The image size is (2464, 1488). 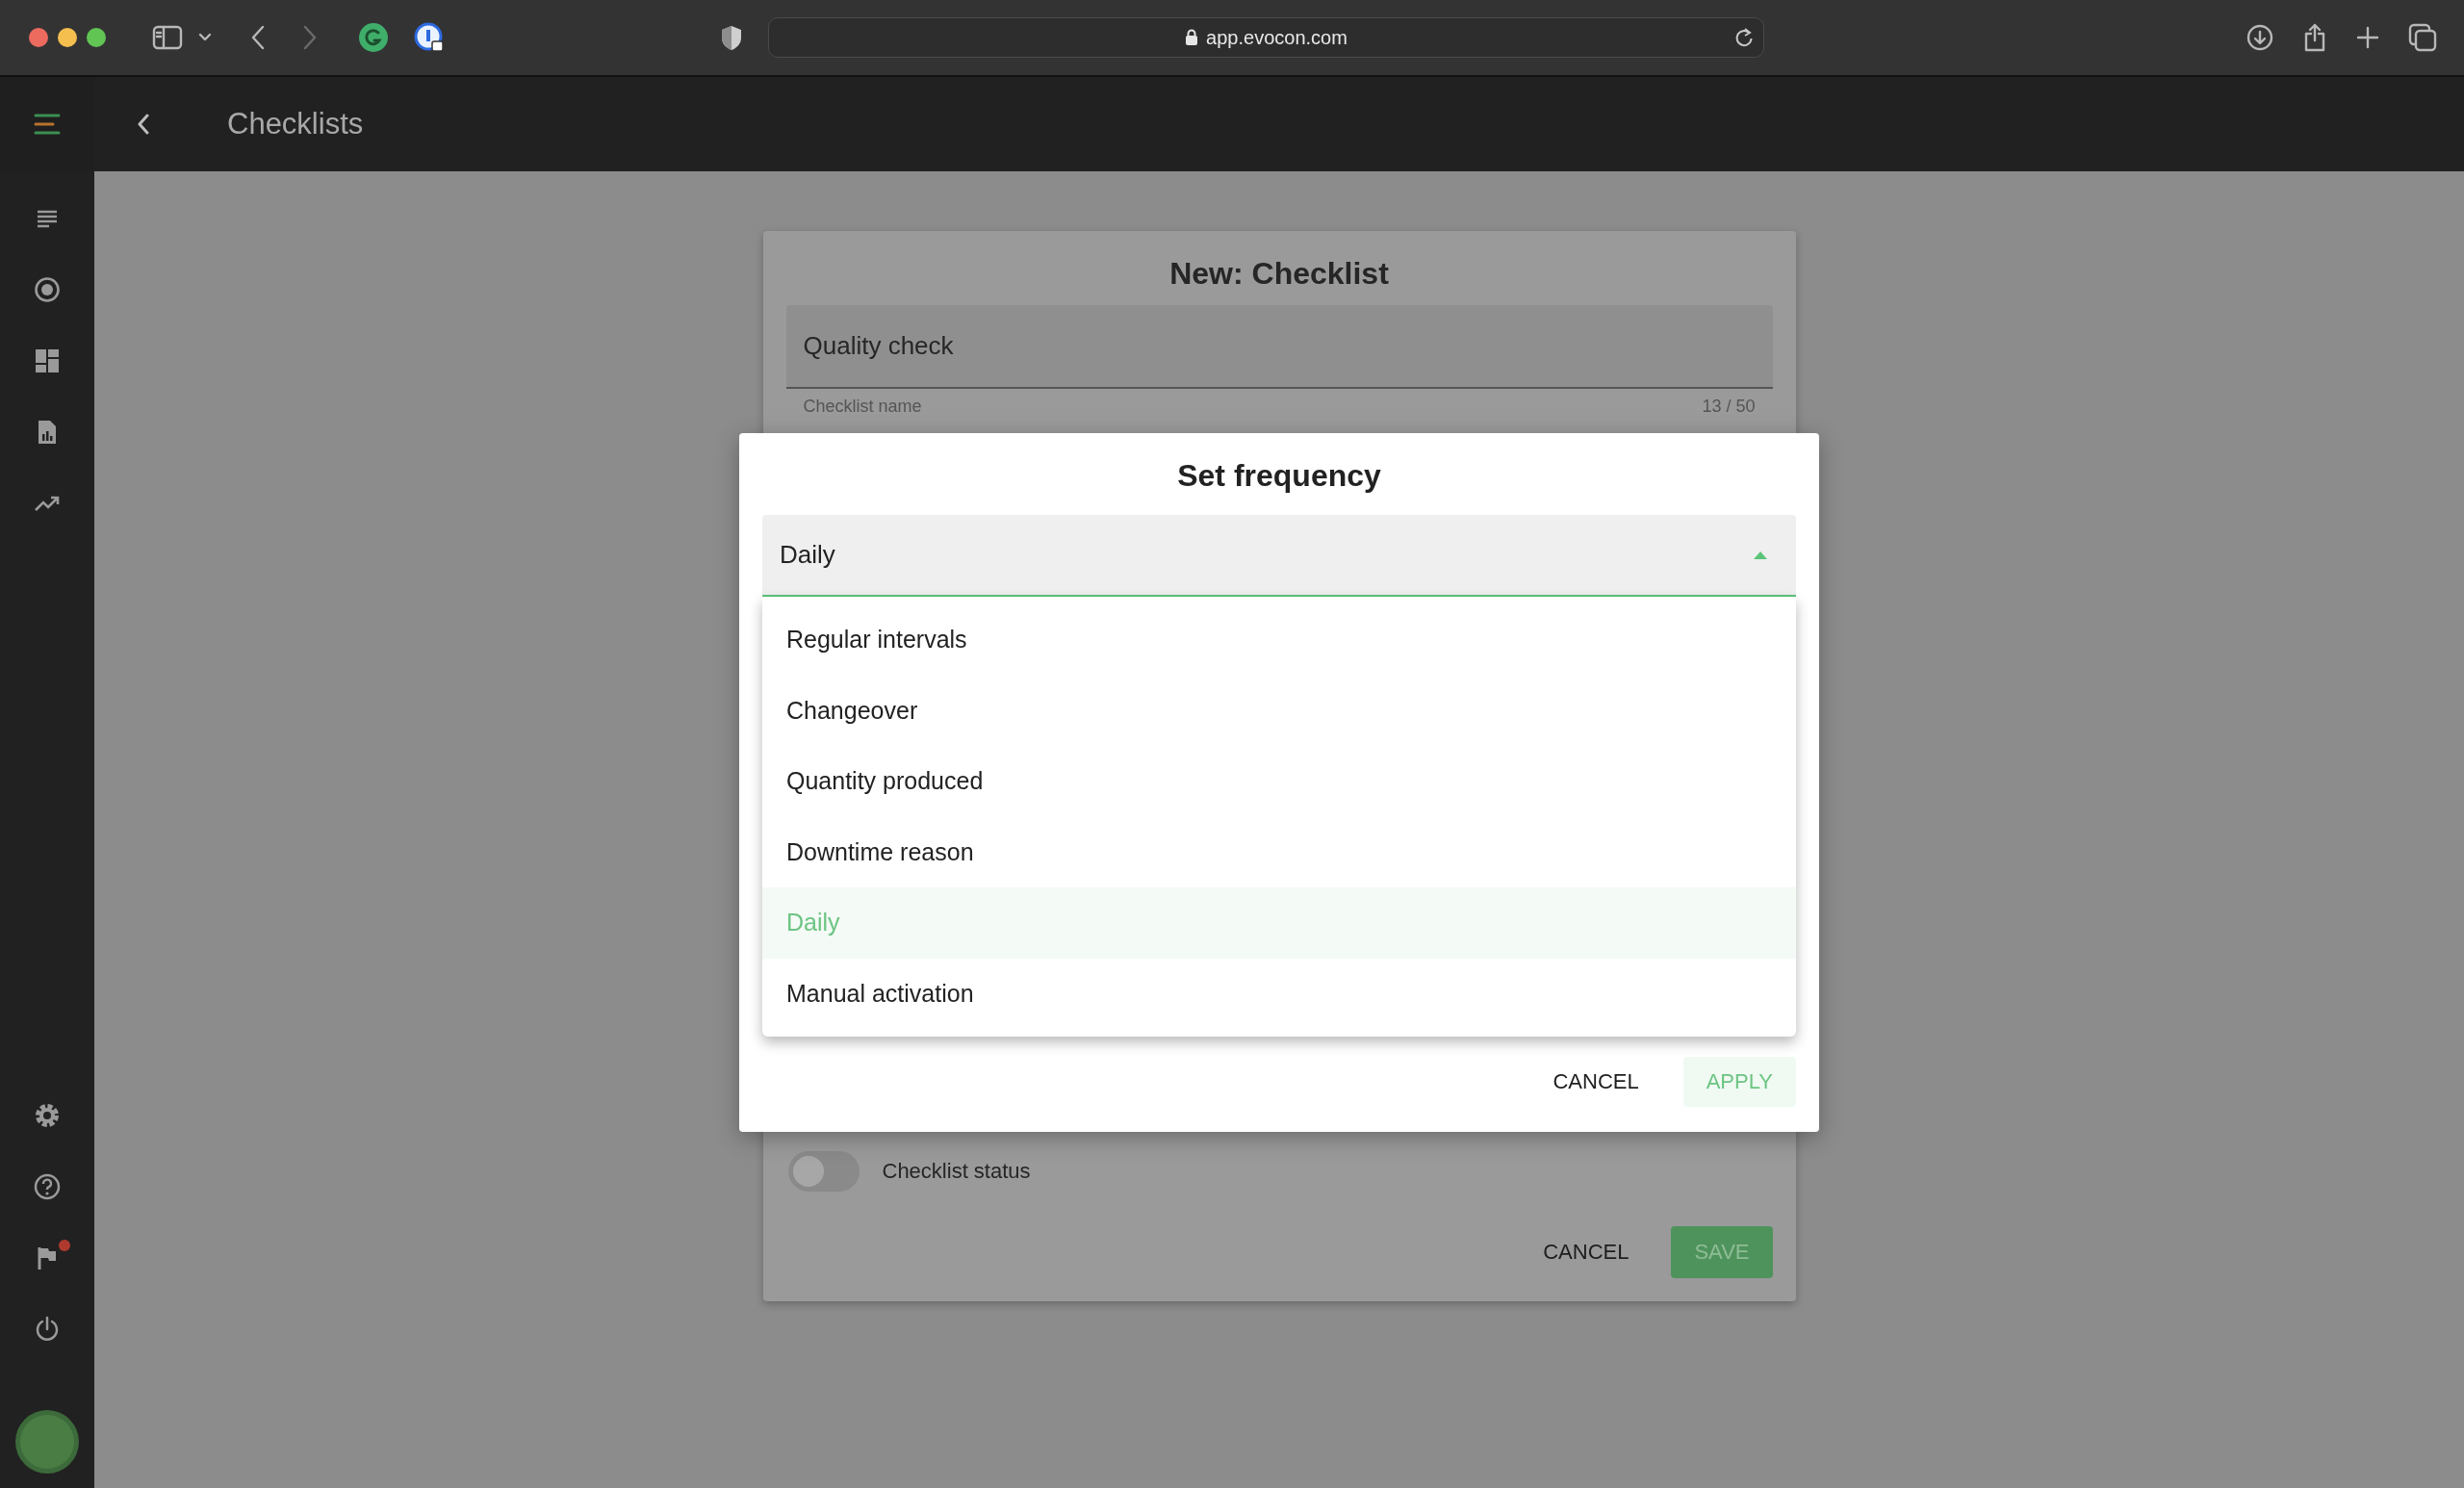 What do you see at coordinates (1744, 38) in the screenshot?
I see `reload-icon` at bounding box center [1744, 38].